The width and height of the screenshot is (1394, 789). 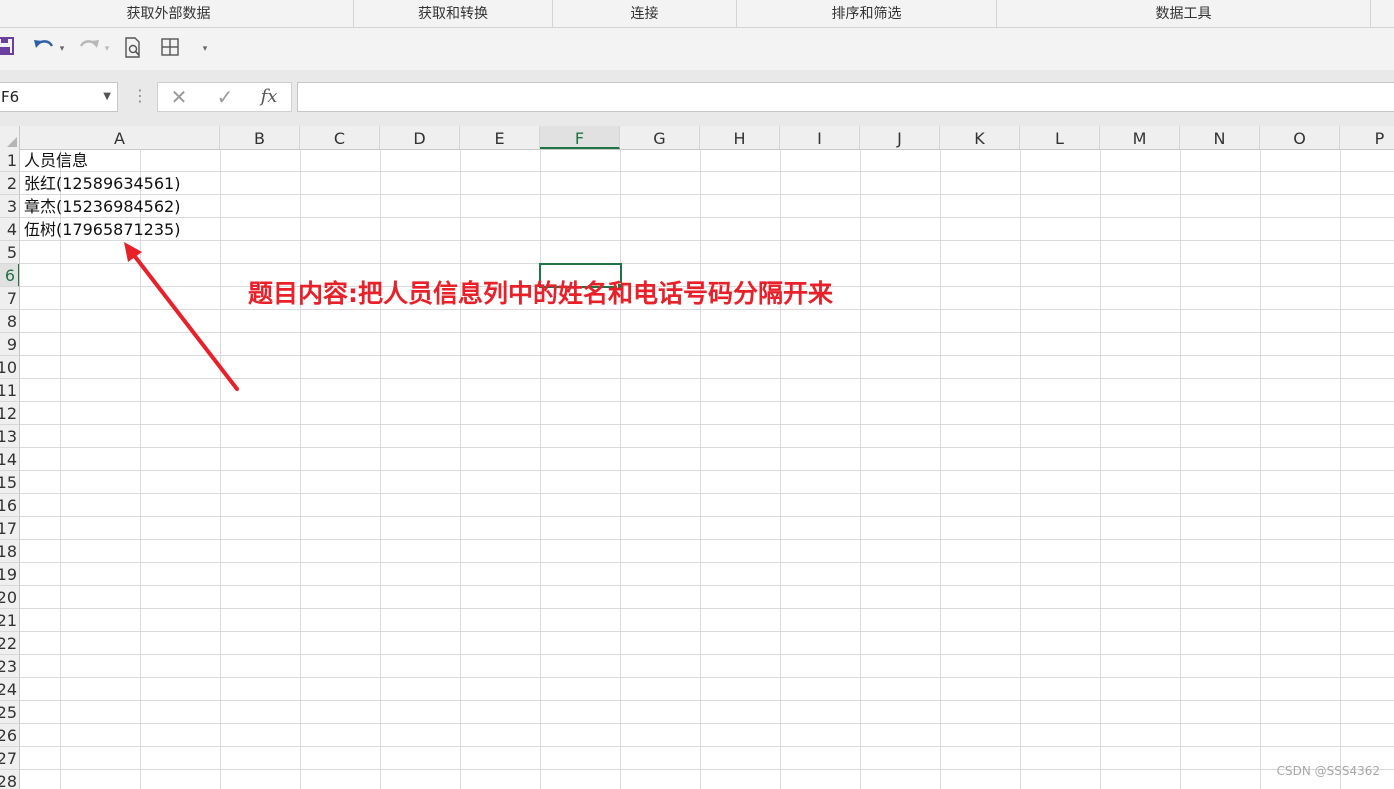 I want to click on annotation-text: 题目内容:把人员信息列中的姓名和电话号码分隔开来, so click(x=540, y=293).